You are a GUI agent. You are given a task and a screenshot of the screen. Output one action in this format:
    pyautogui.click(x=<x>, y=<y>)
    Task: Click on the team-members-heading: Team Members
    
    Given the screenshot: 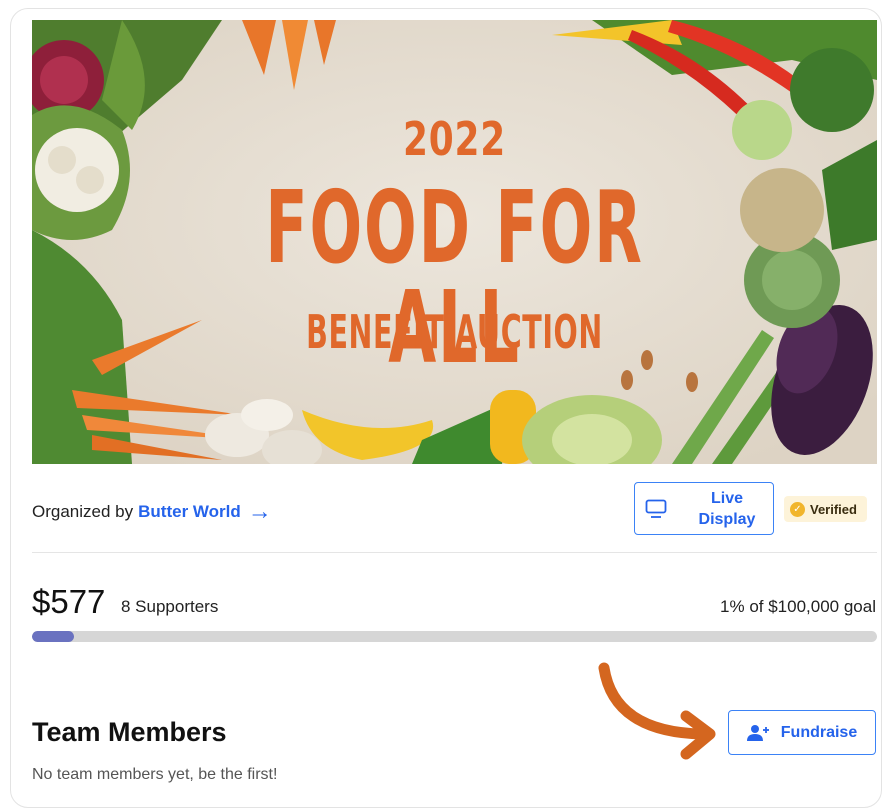 What is the action you would take?
    pyautogui.click(x=129, y=732)
    